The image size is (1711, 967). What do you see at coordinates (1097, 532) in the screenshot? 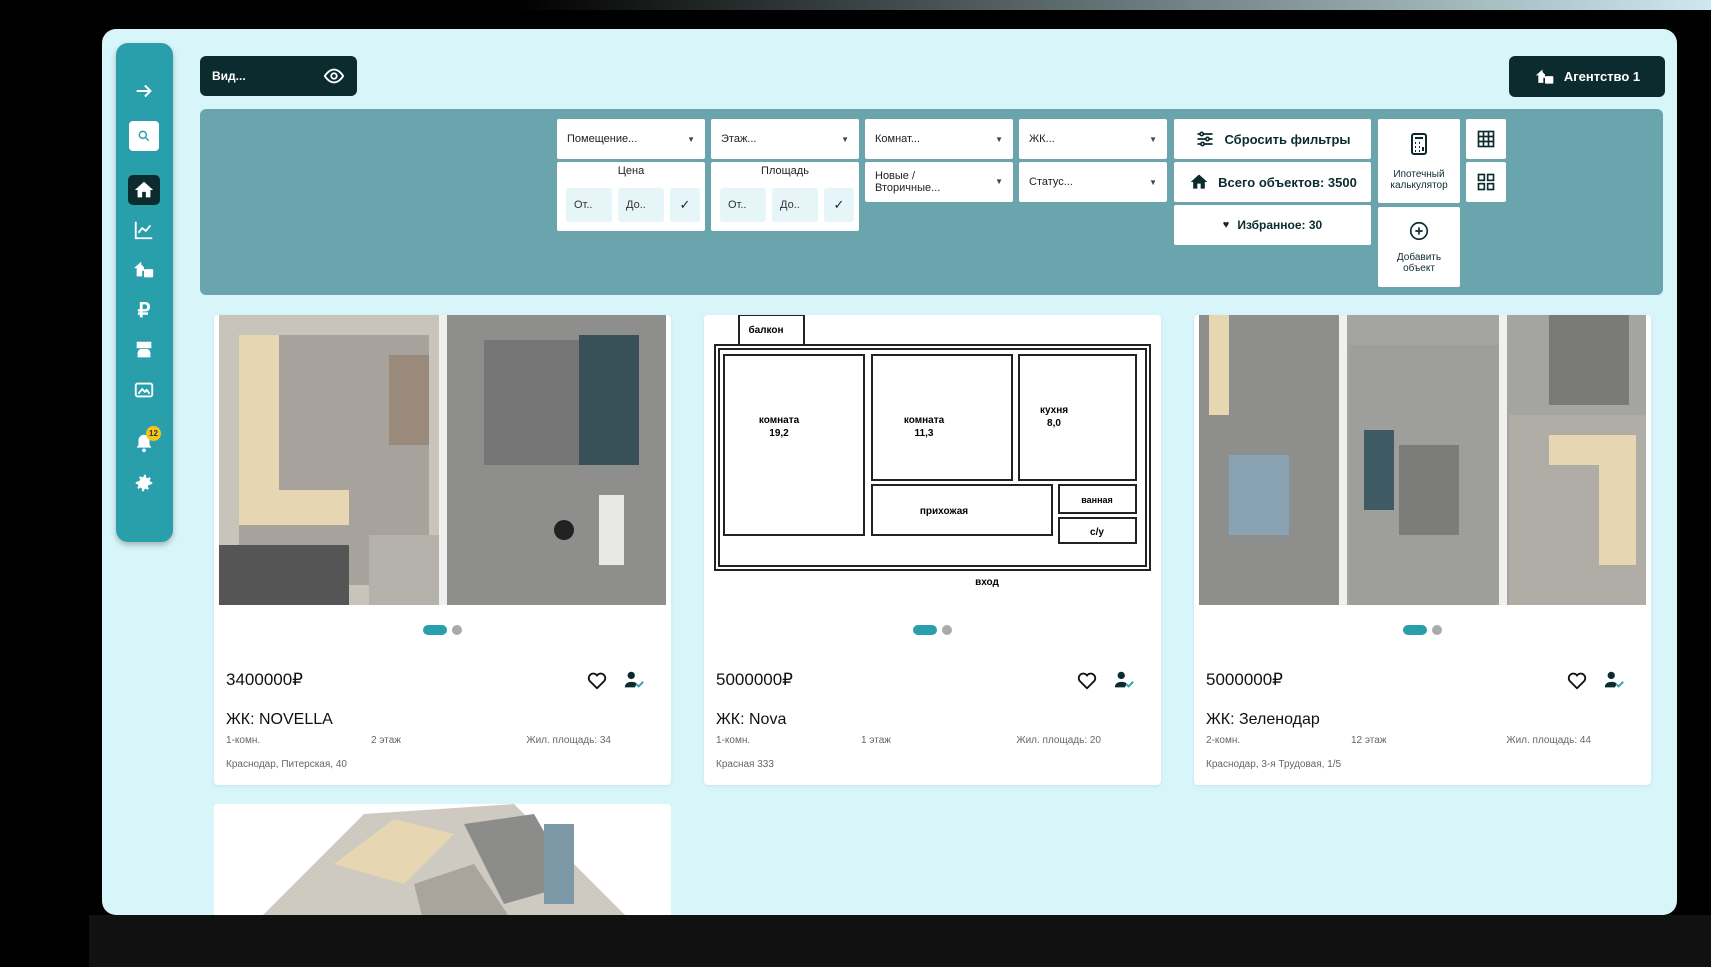
I see `plan-label-wc: с/у` at bounding box center [1097, 532].